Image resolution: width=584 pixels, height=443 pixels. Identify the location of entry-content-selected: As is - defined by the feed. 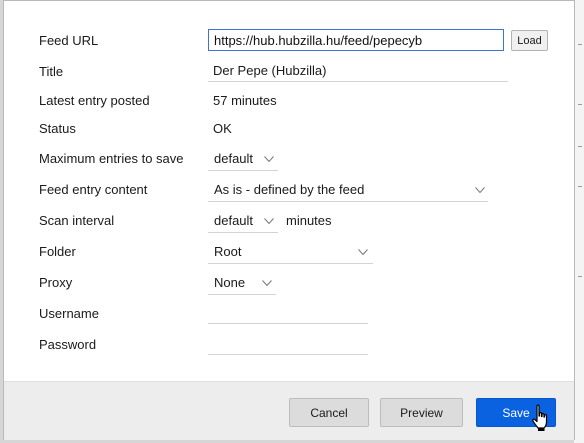
(289, 189).